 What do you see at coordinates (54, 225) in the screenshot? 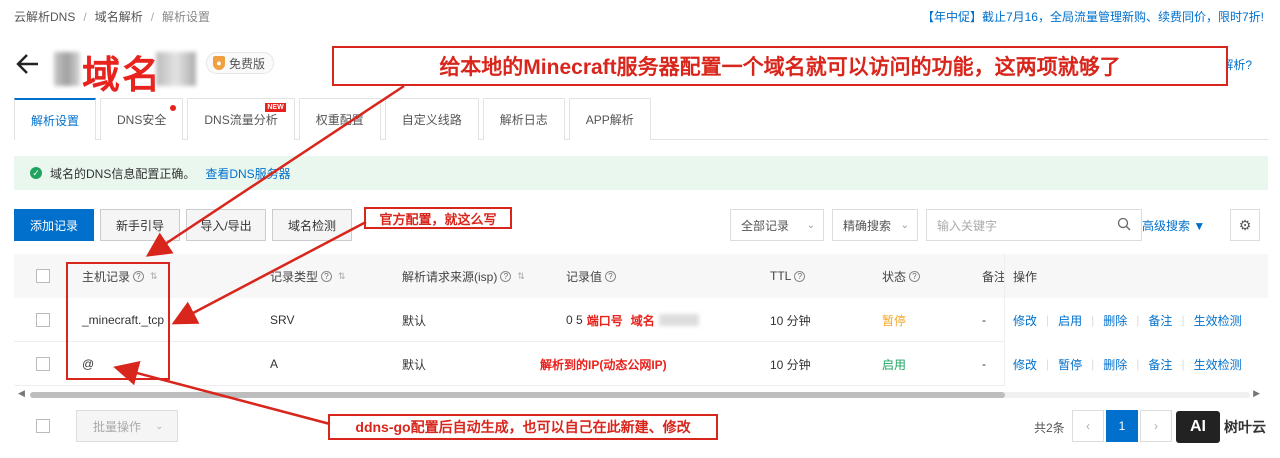
I see `add-record-button: 添加记录` at bounding box center [54, 225].